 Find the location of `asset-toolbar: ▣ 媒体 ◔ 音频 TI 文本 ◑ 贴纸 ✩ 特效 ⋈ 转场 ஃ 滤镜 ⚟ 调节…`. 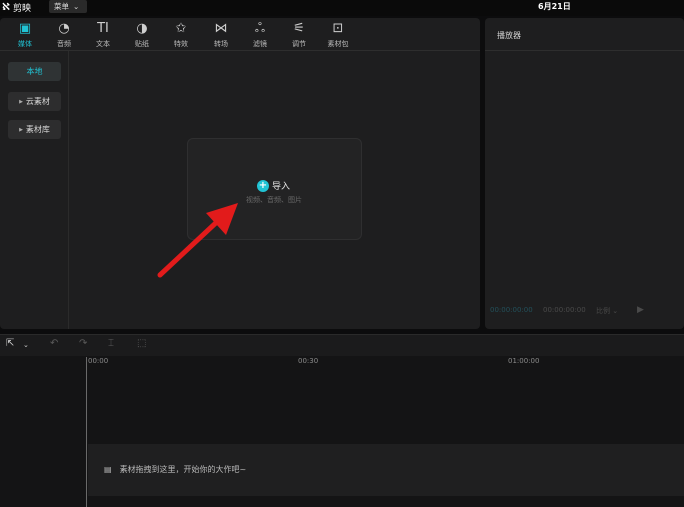

asset-toolbar: ▣ 媒体 ◔ 音频 TI 文本 ◑ 贴纸 ✩ 特效 ⋈ 转场 ஃ 滤镜 ⚟ 调节… is located at coordinates (240, 34).